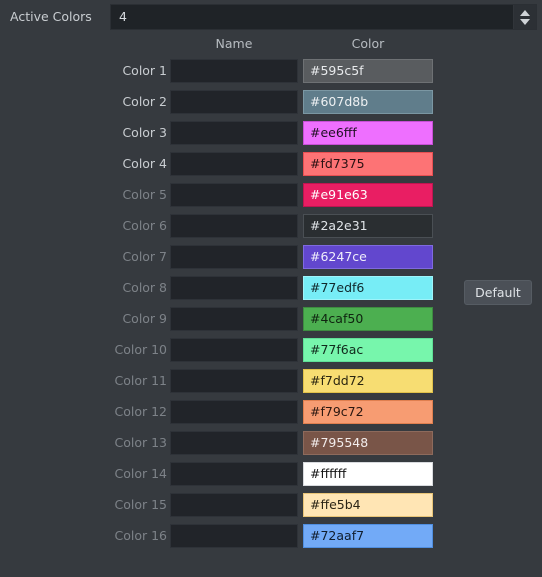 The width and height of the screenshot is (542, 577). What do you see at coordinates (368, 288) in the screenshot?
I see `color-swatch-field: #77edf6` at bounding box center [368, 288].